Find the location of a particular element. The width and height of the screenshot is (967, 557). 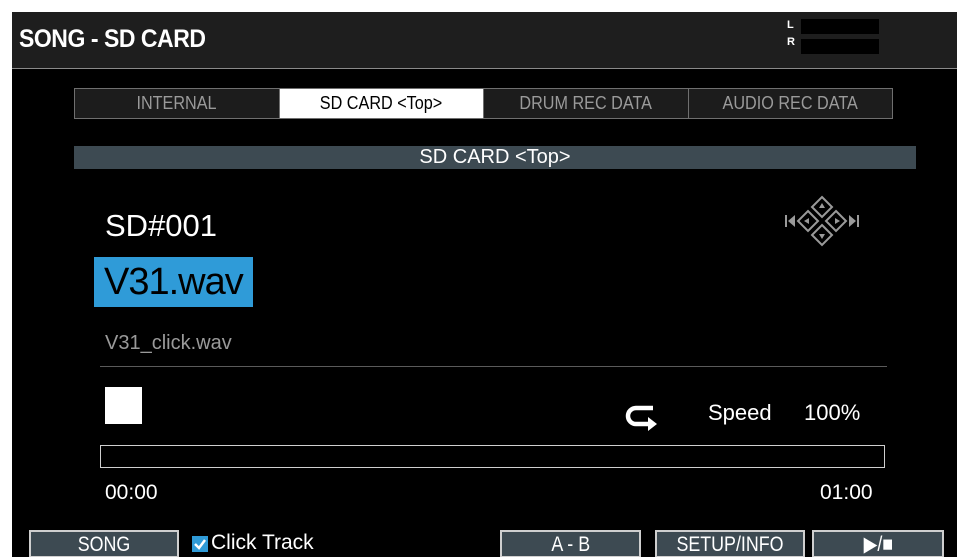

time-end: 01:00 is located at coordinates (846, 492).